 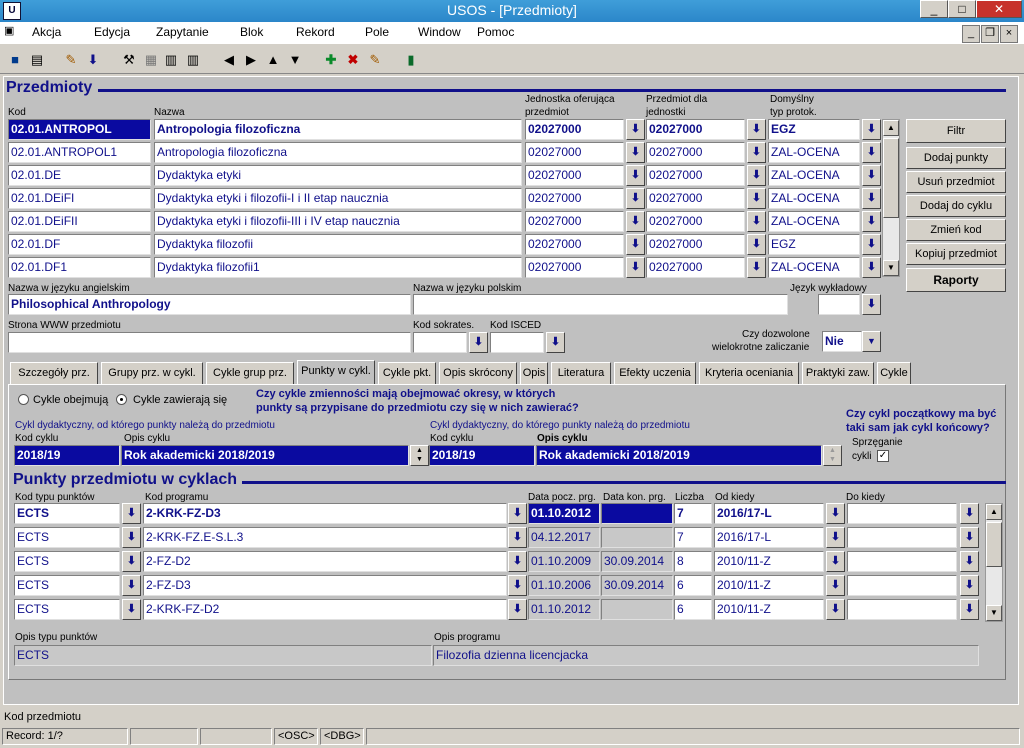 I want to click on tab-7: Literatura, so click(x=581, y=373).